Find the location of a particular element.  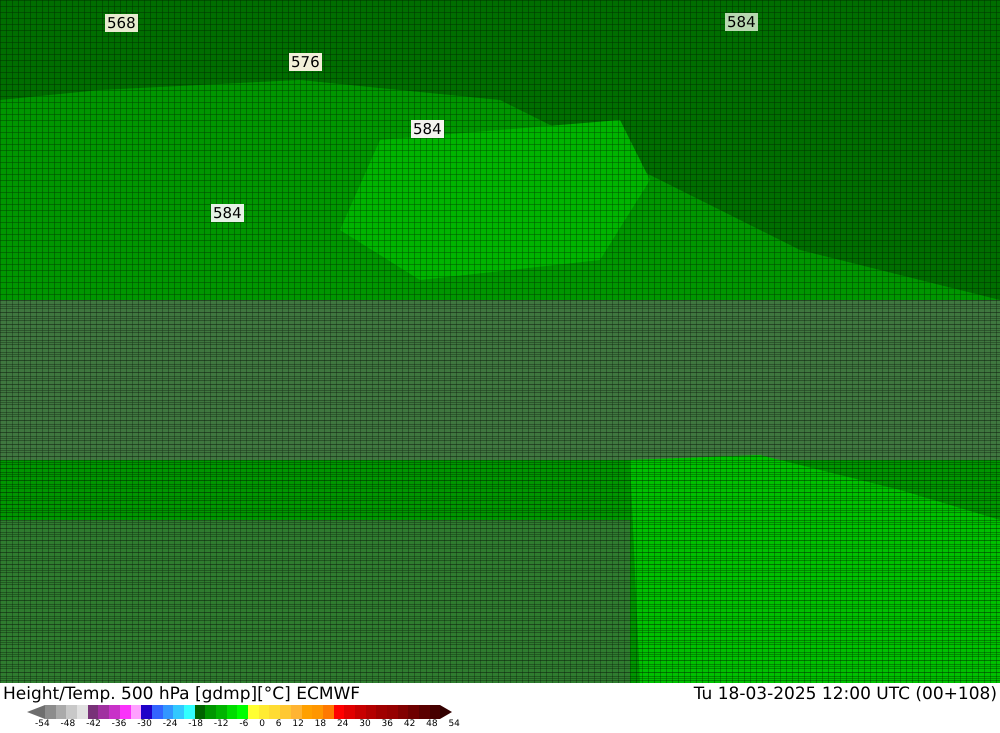

scale-tick-label: 6 is located at coordinates (279, 724).